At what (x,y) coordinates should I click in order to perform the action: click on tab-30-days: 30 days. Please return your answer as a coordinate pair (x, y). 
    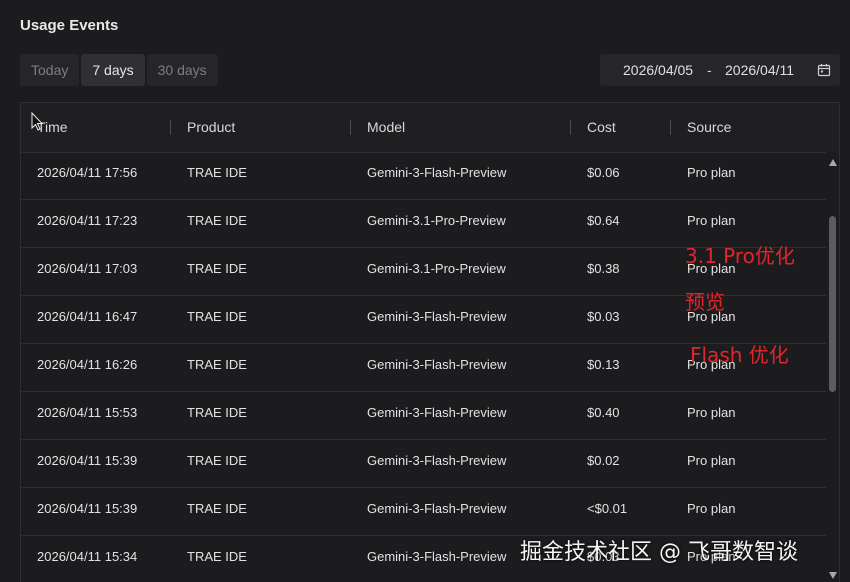
    Looking at the image, I should click on (182, 70).